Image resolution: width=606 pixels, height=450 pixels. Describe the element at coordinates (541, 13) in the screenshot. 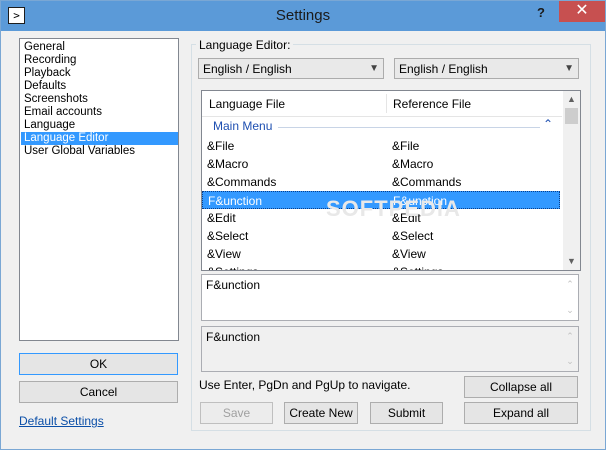

I see `help-button: ?` at that location.